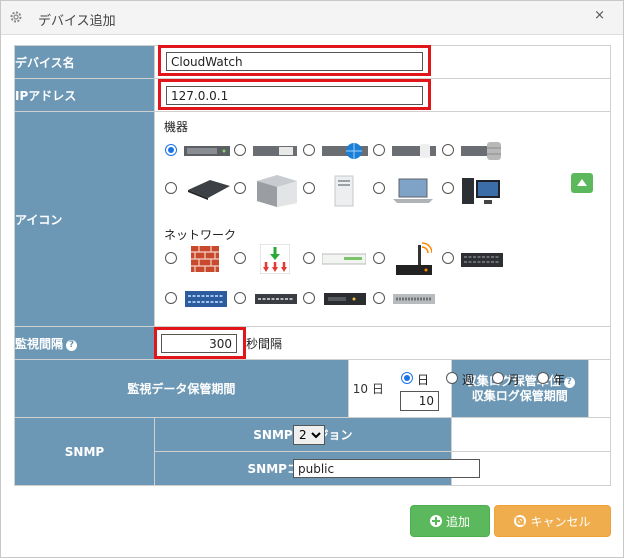 Image resolution: width=624 pixels, height=558 pixels. What do you see at coordinates (275, 259) in the screenshot?
I see `switch-arrows-icon` at bounding box center [275, 259].